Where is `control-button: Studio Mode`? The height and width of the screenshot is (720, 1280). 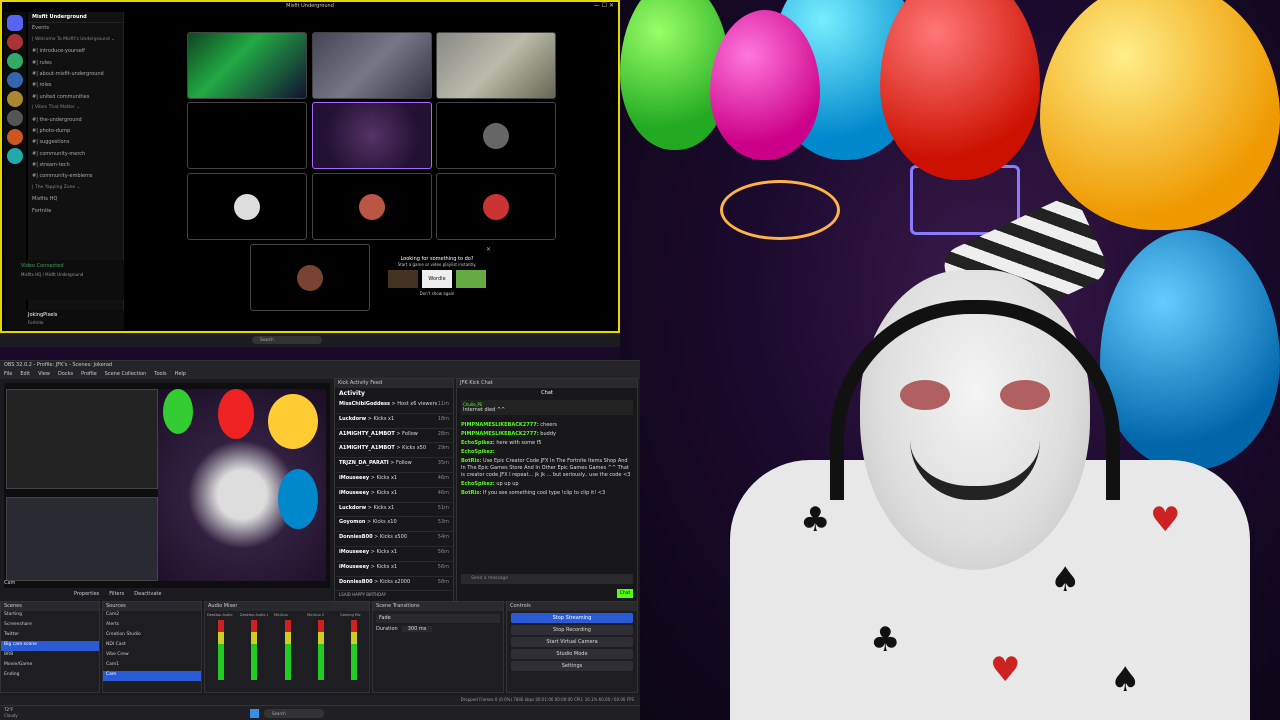 control-button: Studio Mode is located at coordinates (572, 654).